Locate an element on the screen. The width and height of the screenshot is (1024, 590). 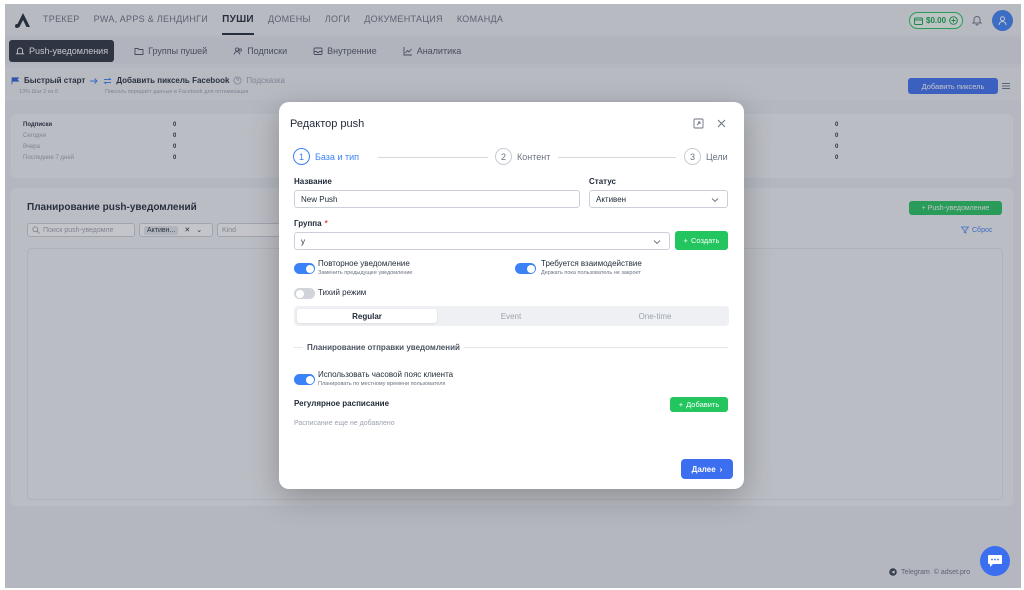
next-button: Далее › is located at coordinates (707, 469).